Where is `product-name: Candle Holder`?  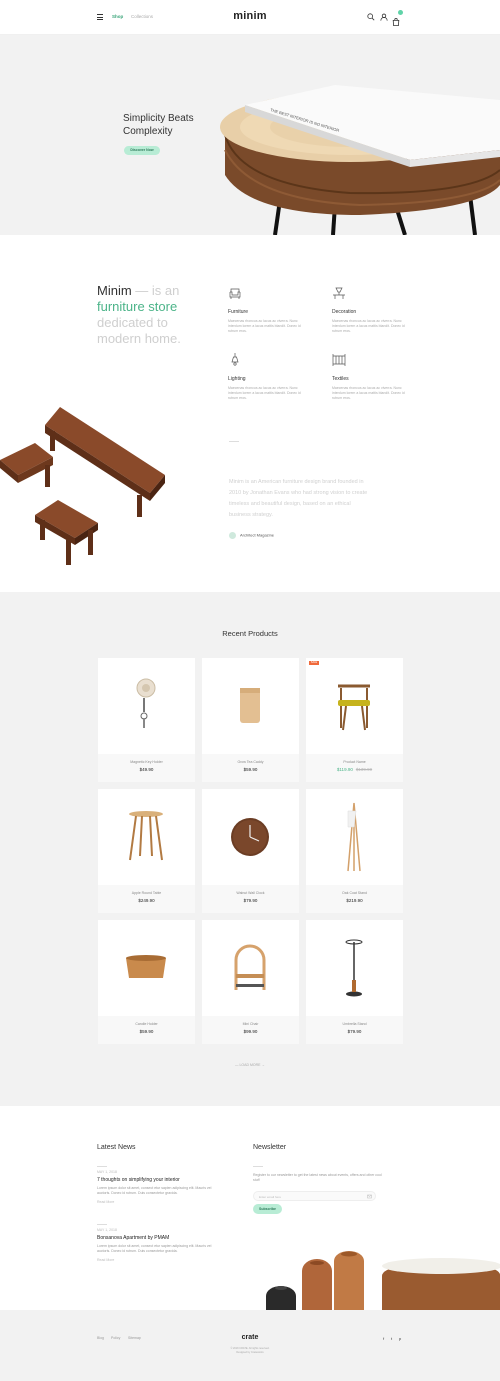
product-name: Candle Holder is located at coordinates (146, 1024).